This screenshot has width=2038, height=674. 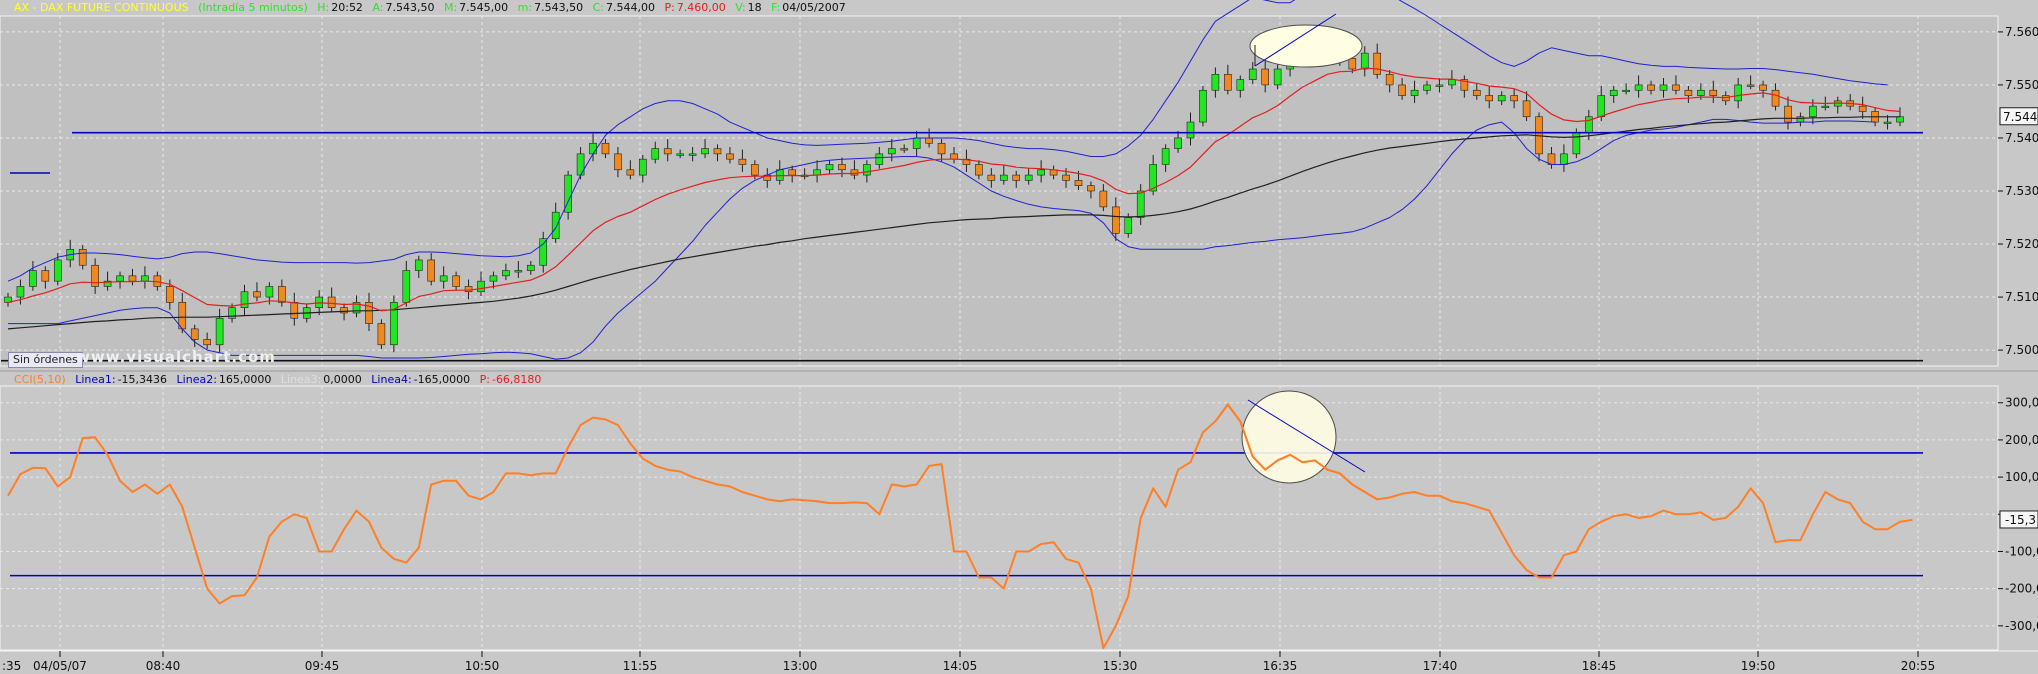 I want to click on price-tick-label: 7.550,0, so click(x=2021, y=85).